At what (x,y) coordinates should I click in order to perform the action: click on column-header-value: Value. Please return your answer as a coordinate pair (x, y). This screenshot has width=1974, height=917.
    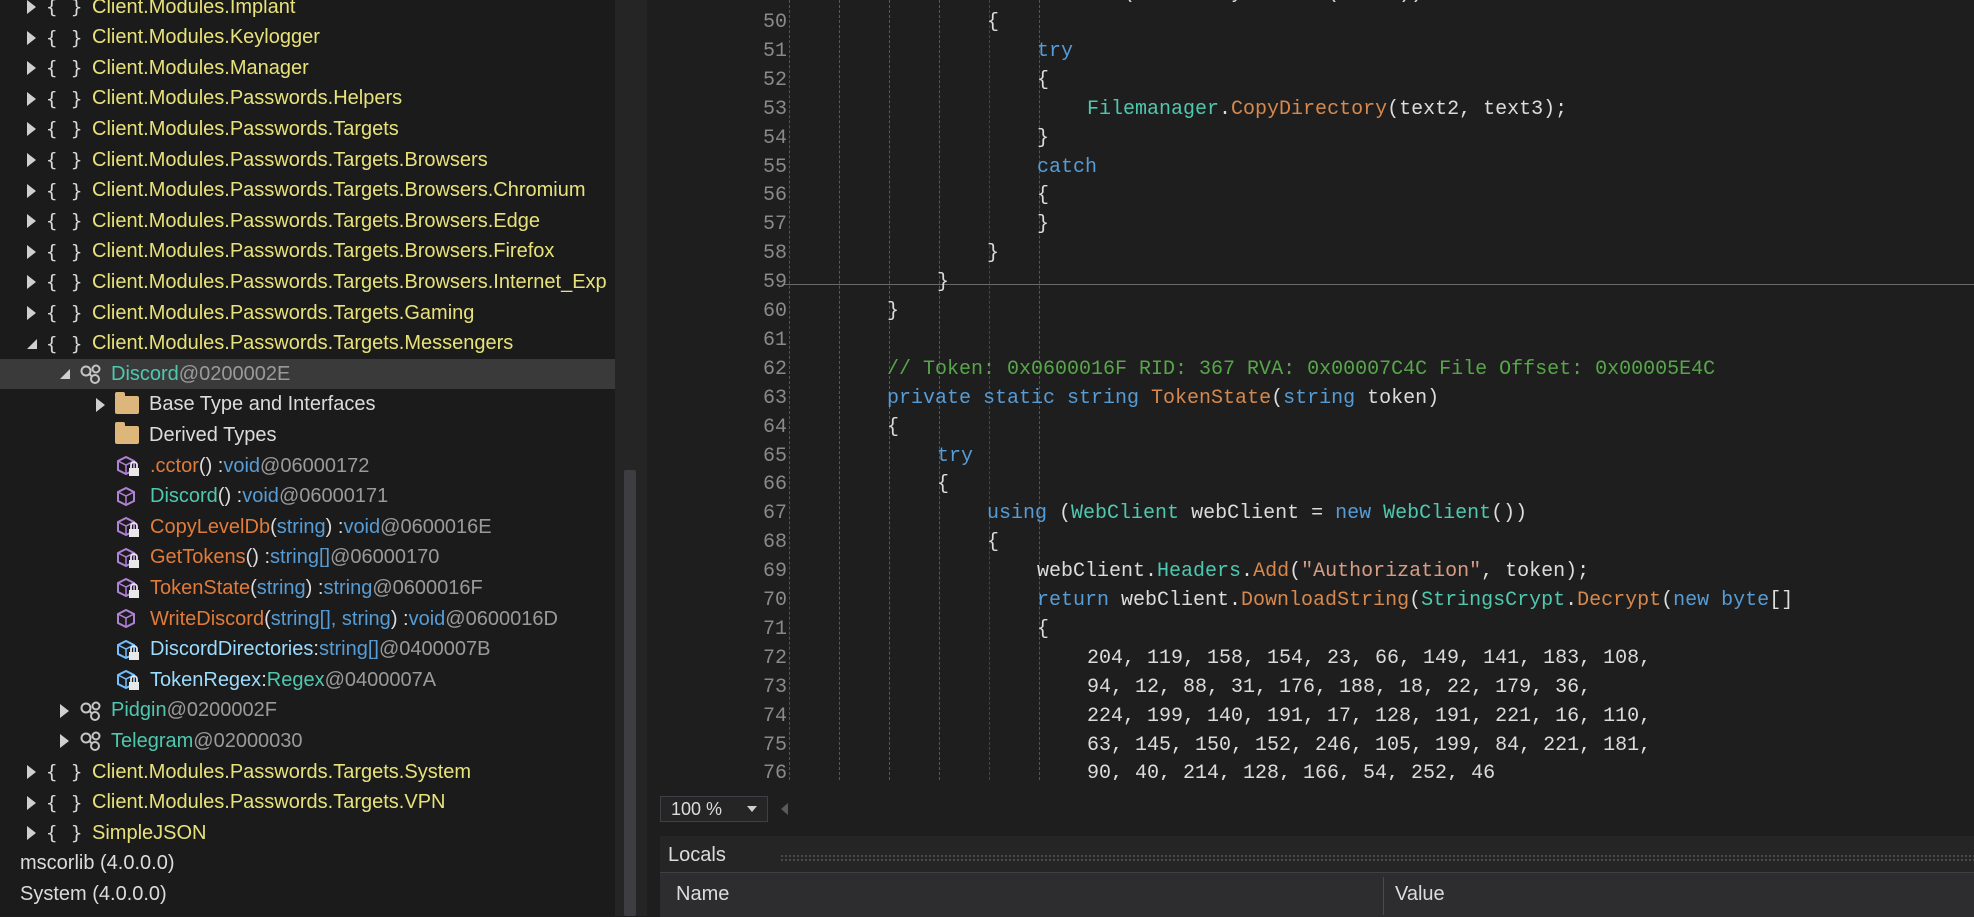
    Looking at the image, I should click on (1420, 894).